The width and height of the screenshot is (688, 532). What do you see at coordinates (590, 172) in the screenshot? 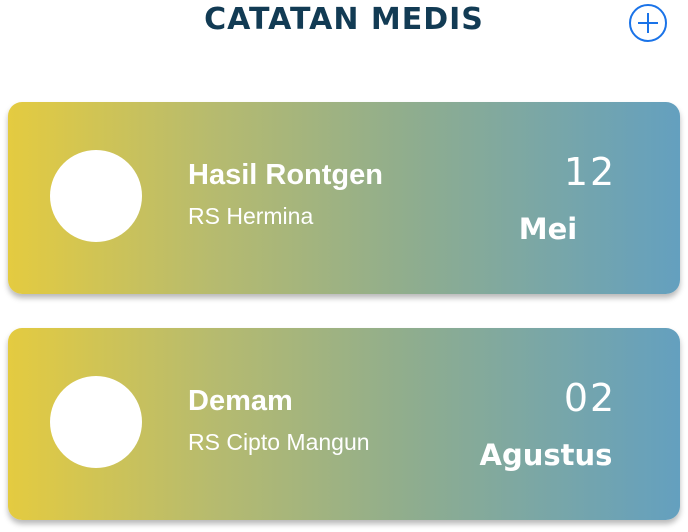
I see `record-day: 12` at bounding box center [590, 172].